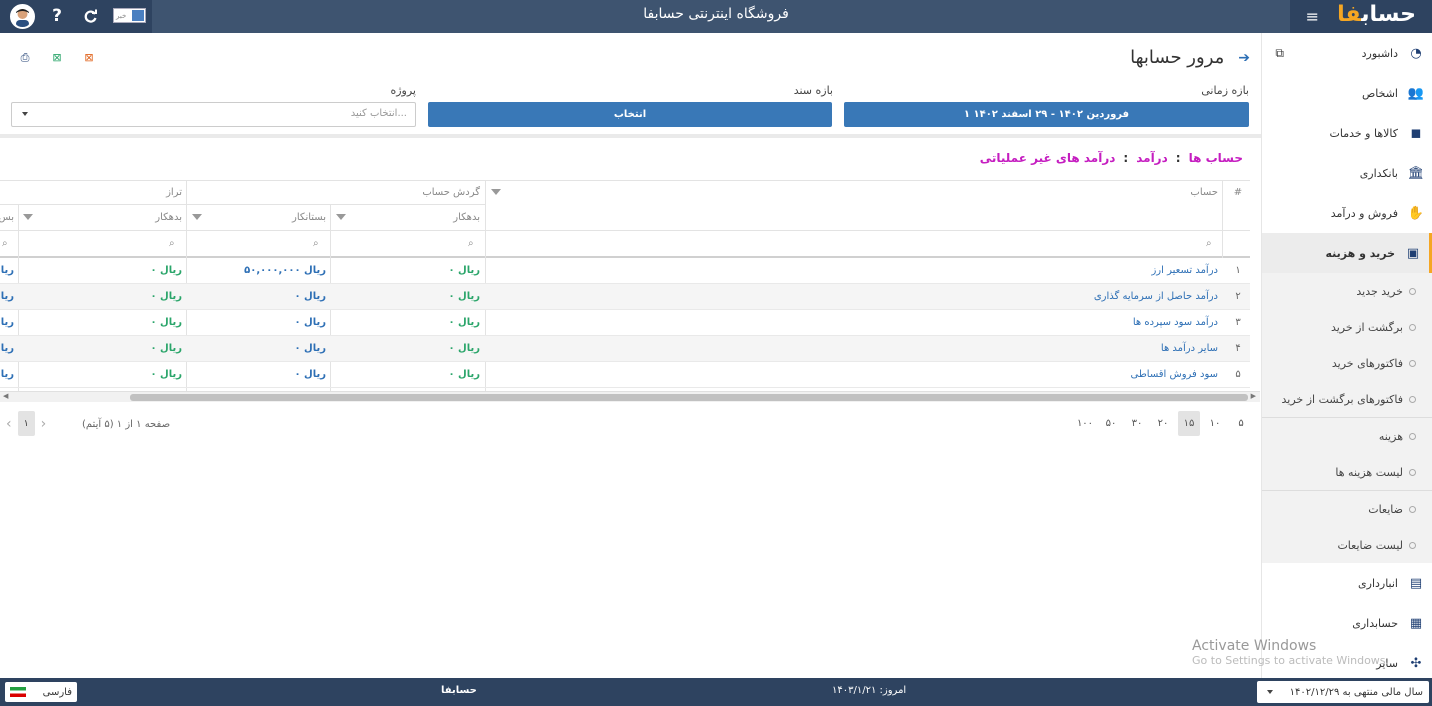 This screenshot has width=1432, height=706. What do you see at coordinates (138, 15) in the screenshot?
I see `news-badge` at bounding box center [138, 15].